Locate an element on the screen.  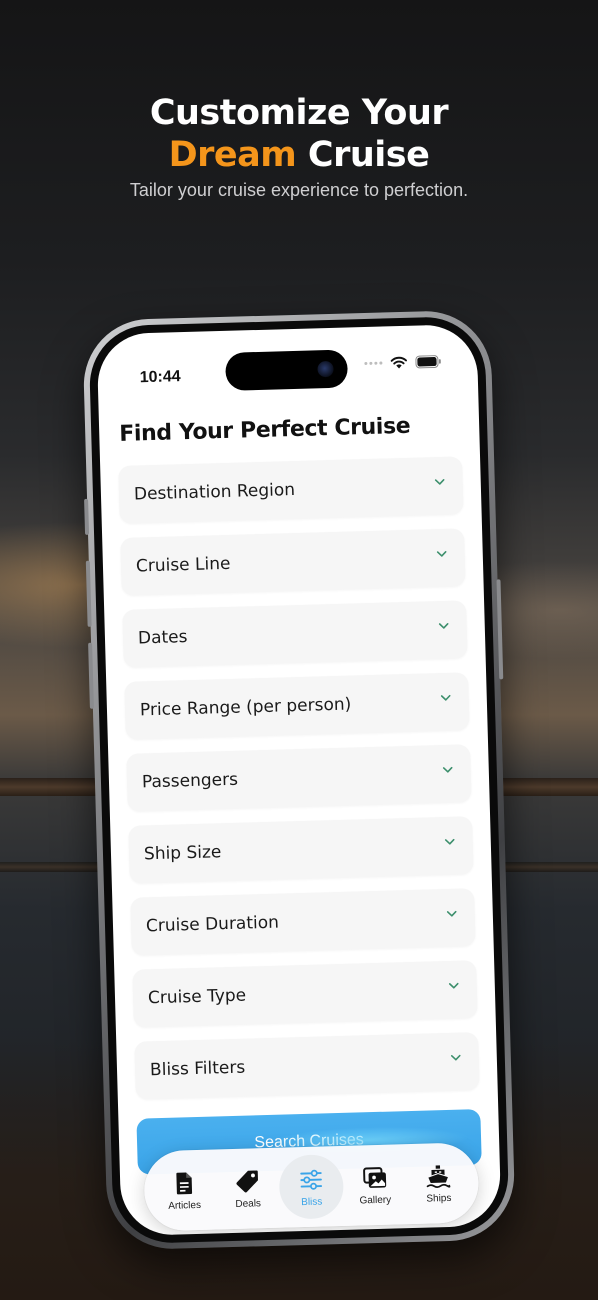
ship-icon is located at coordinates (438, 1176).